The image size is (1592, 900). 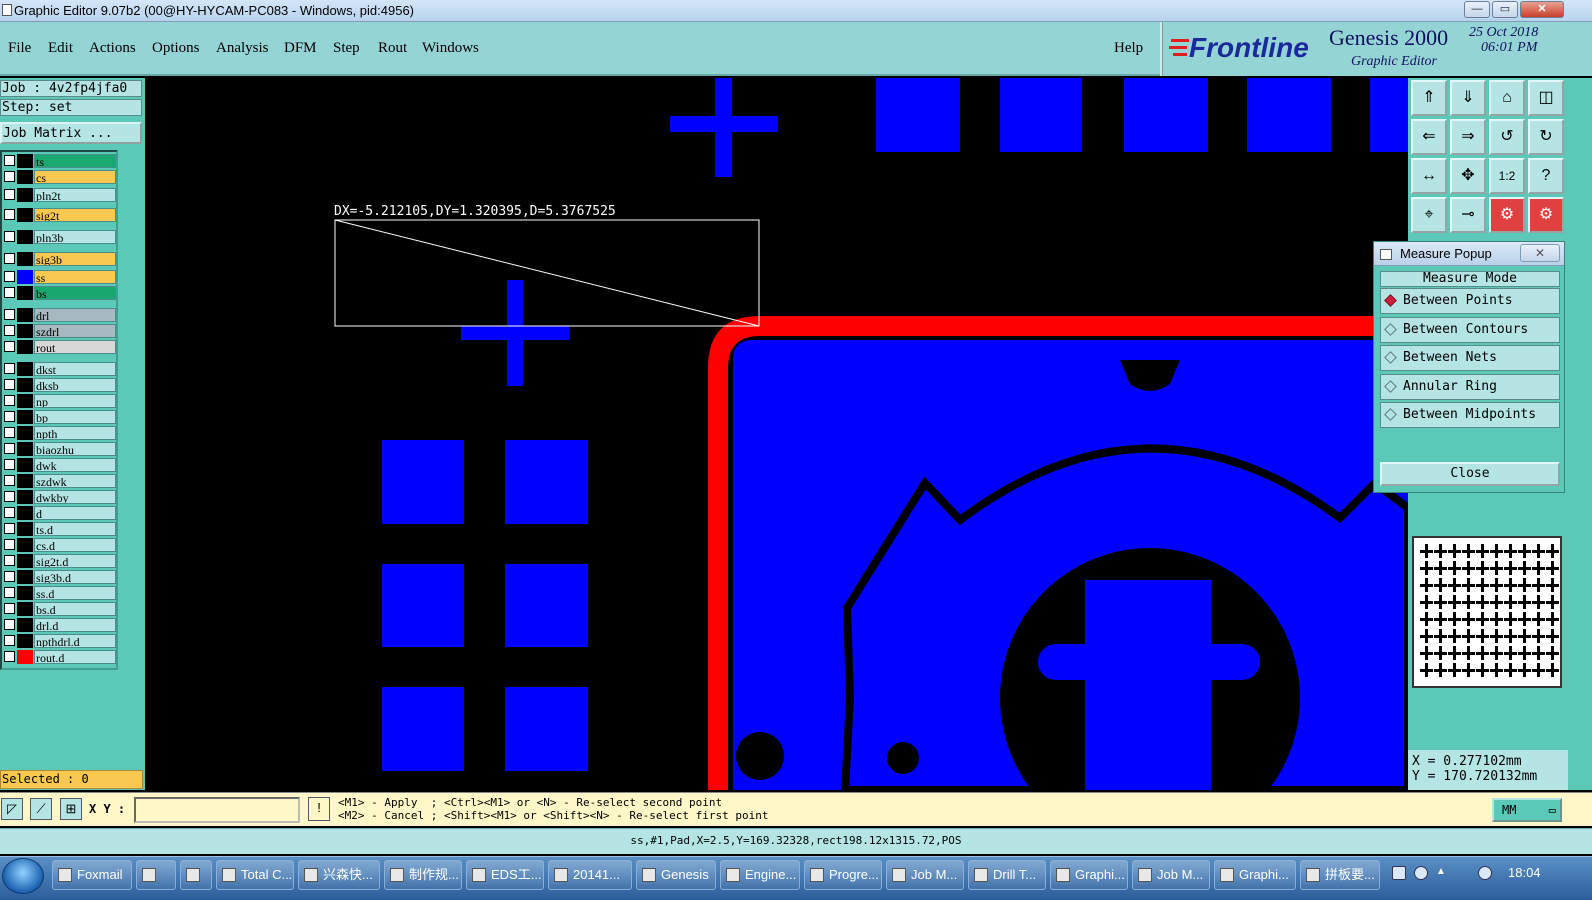 I want to click on layer-name: dwk, so click(x=75, y=465).